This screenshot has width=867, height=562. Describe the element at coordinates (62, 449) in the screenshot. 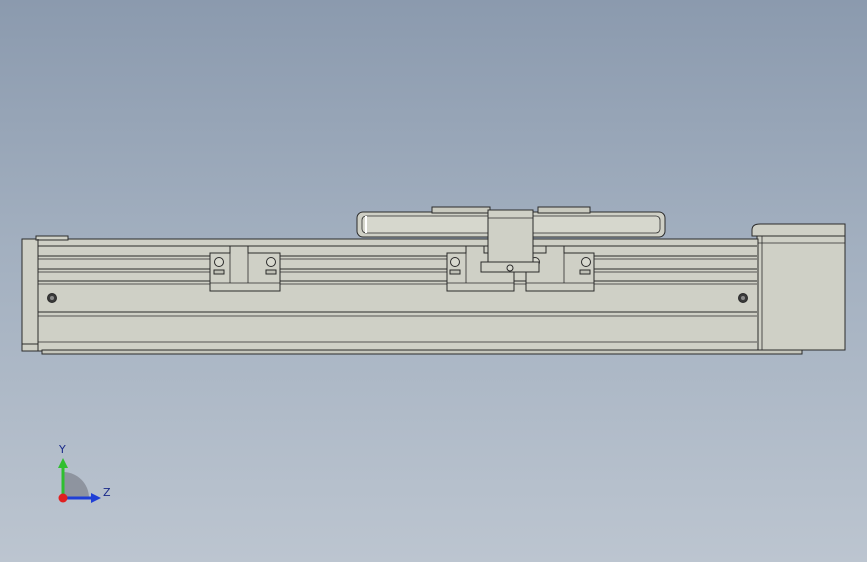

I see `y-axis-label: Y` at that location.